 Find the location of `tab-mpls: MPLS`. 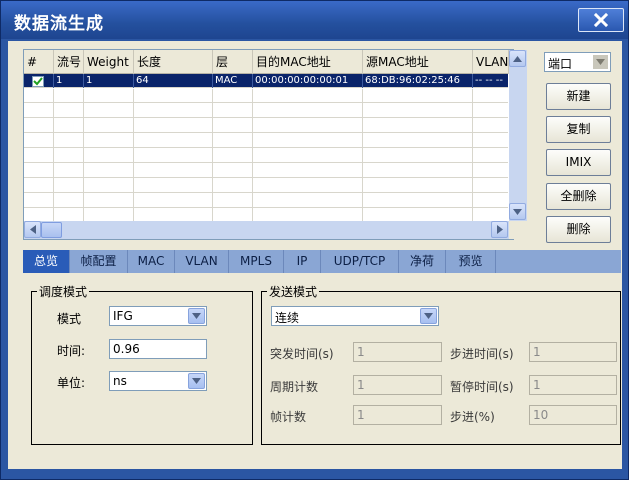

tab-mpls: MPLS is located at coordinates (256, 261).